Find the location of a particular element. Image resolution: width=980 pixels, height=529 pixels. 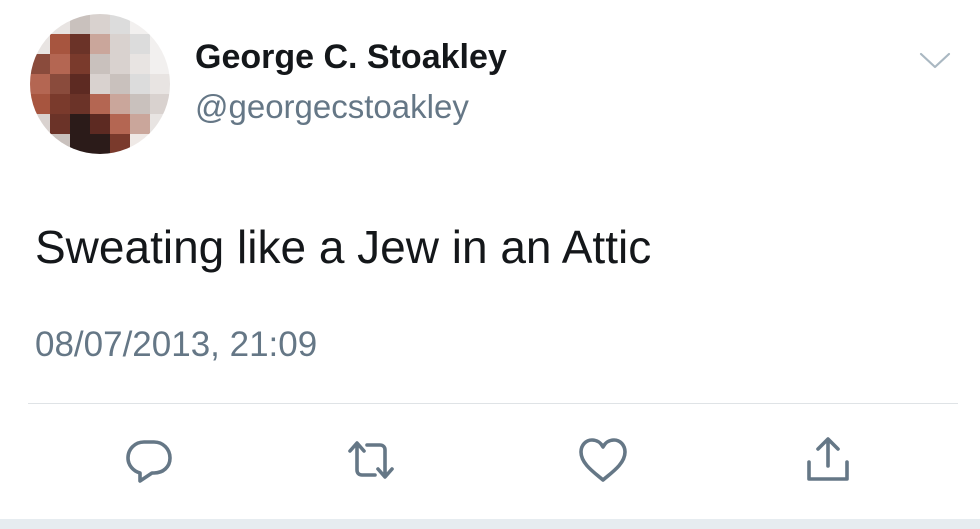

share-button is located at coordinates (828, 460).